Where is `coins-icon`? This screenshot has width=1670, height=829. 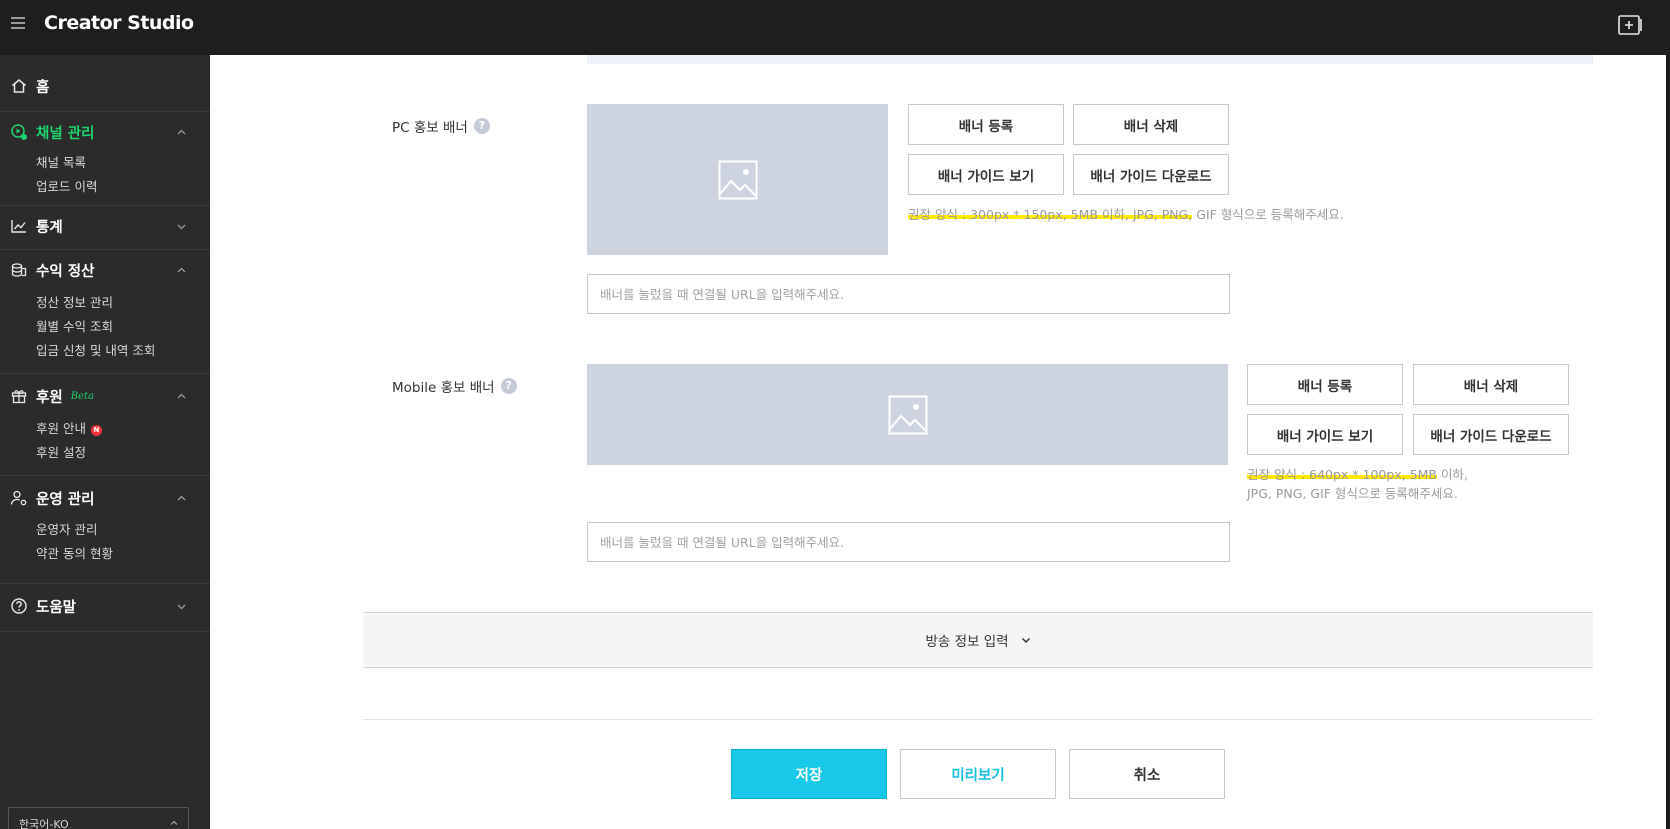 coins-icon is located at coordinates (19, 270).